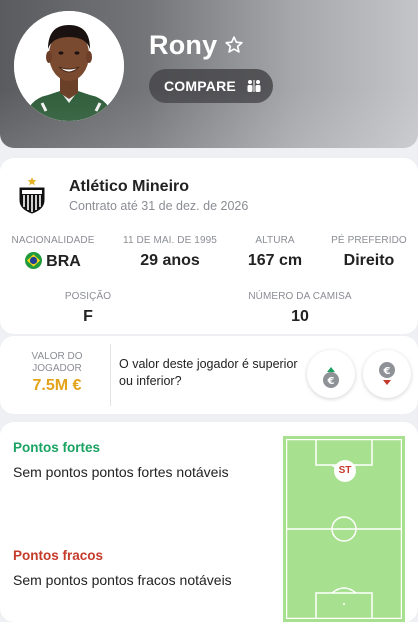 Image resolution: width=418 pixels, height=622 pixels. I want to click on compare-icon, so click(254, 86).